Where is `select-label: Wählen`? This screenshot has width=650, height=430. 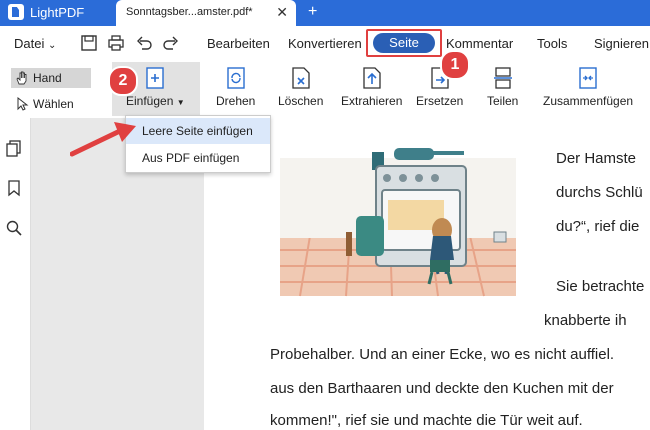 select-label: Wählen is located at coordinates (53, 104).